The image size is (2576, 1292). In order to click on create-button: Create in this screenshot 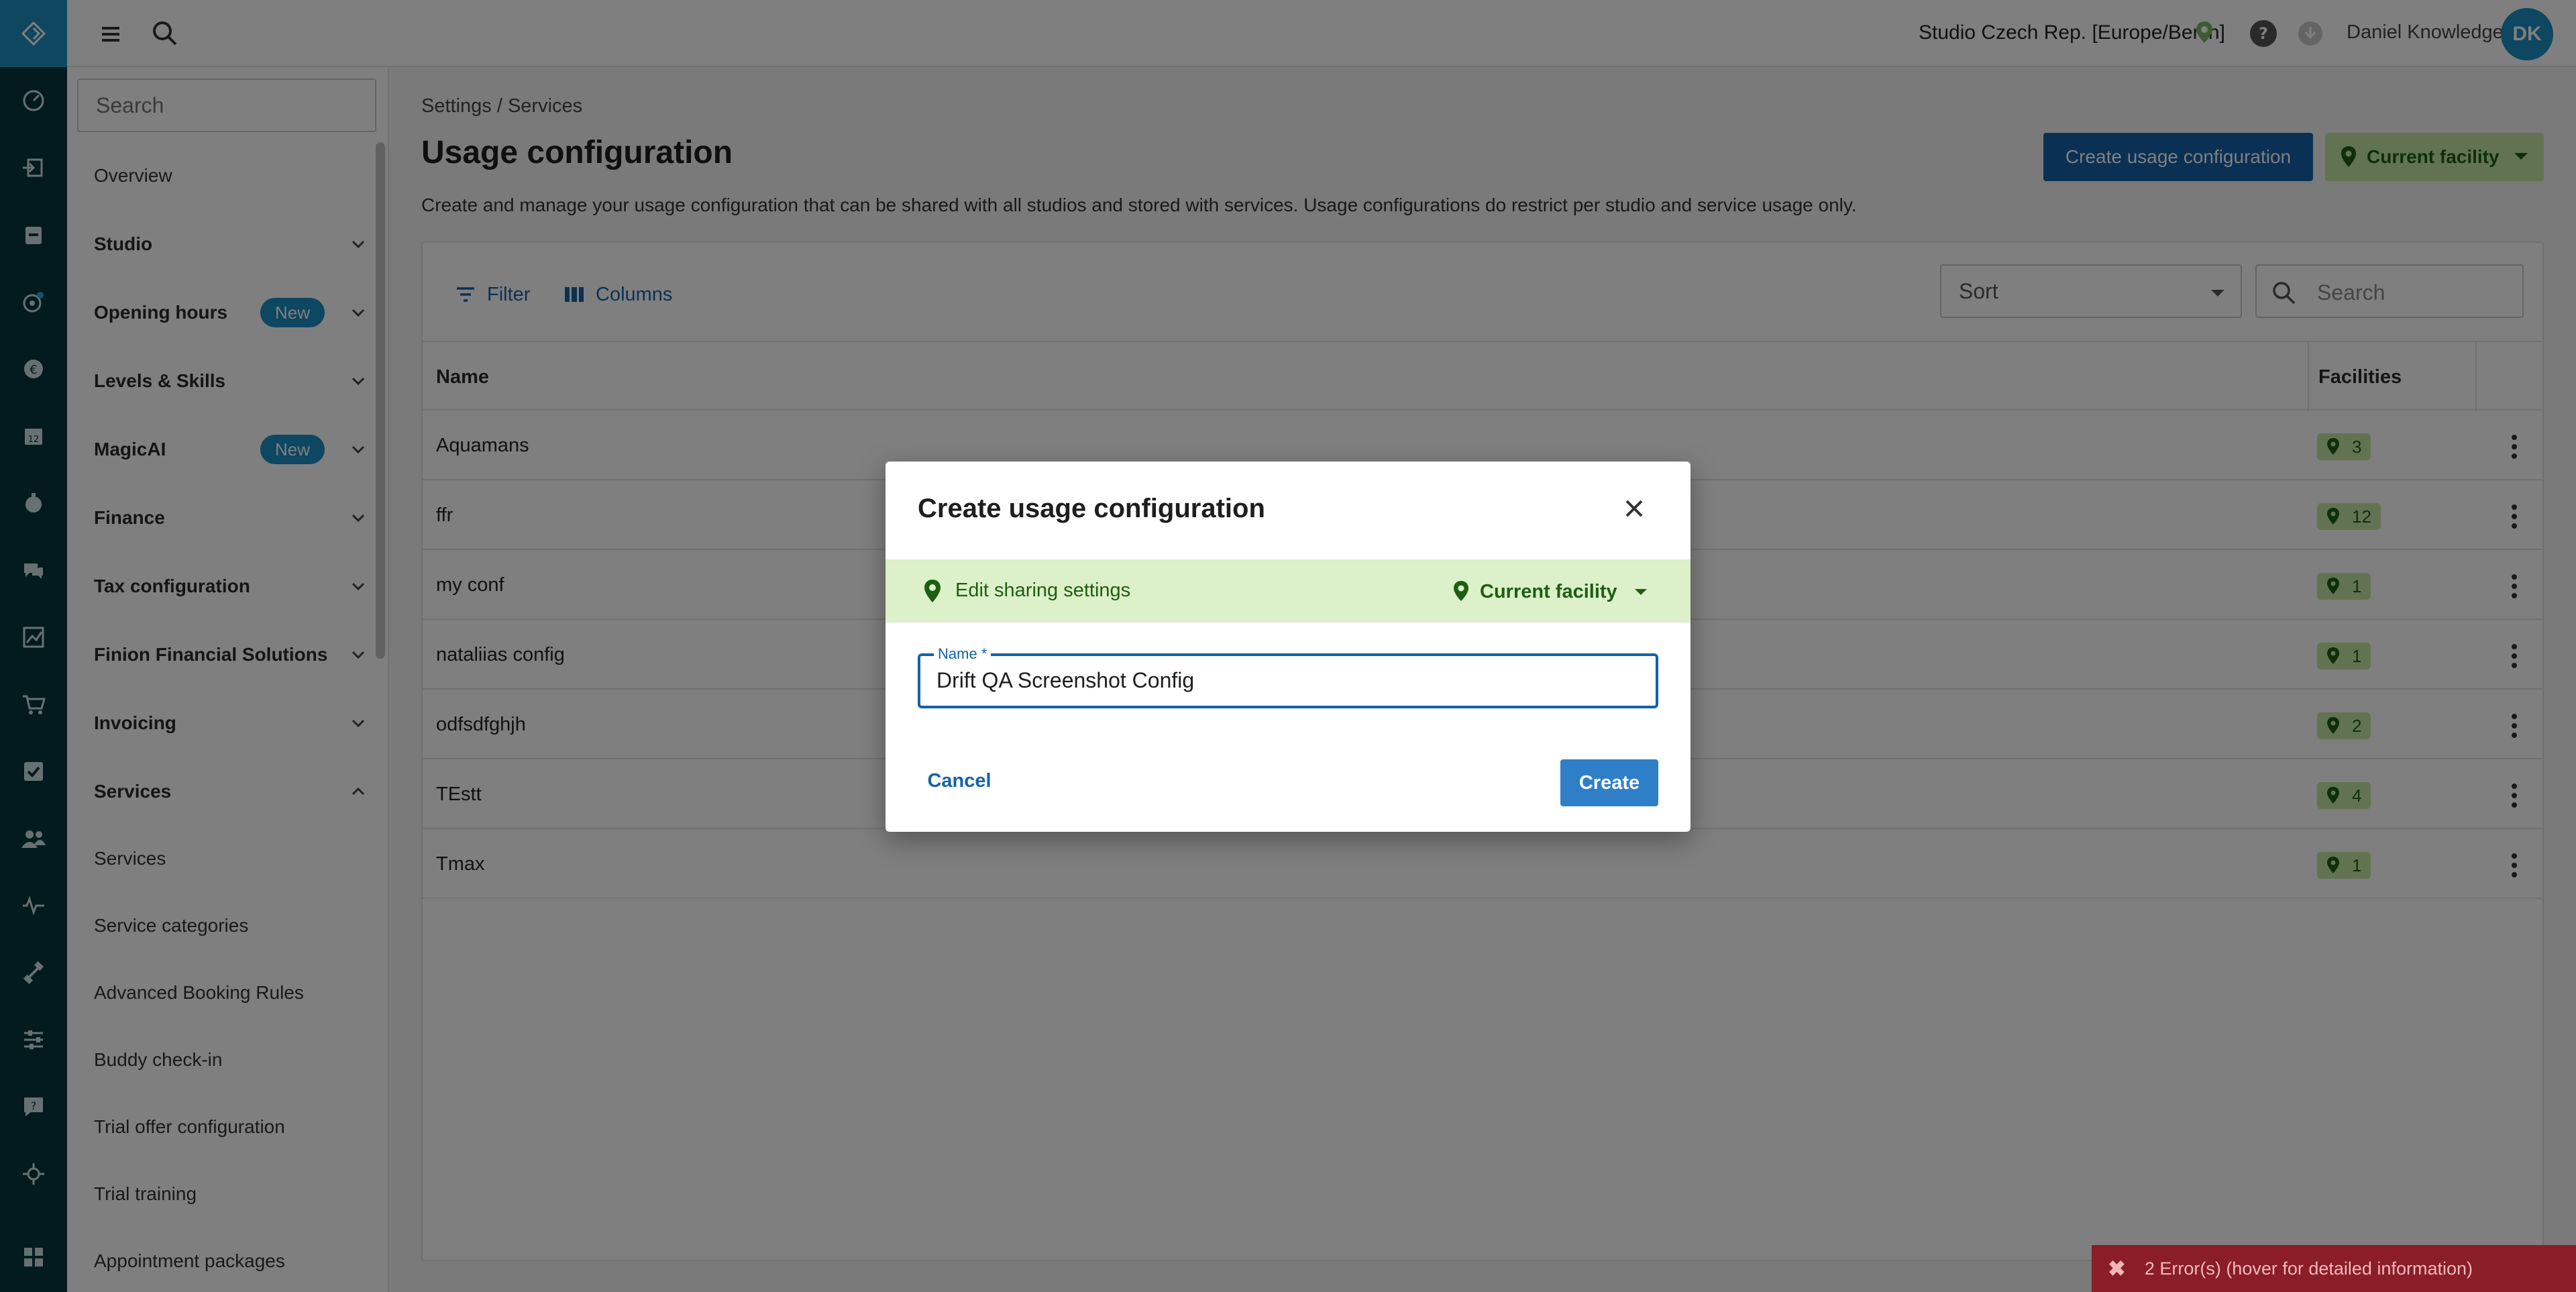, I will do `click(1609, 782)`.